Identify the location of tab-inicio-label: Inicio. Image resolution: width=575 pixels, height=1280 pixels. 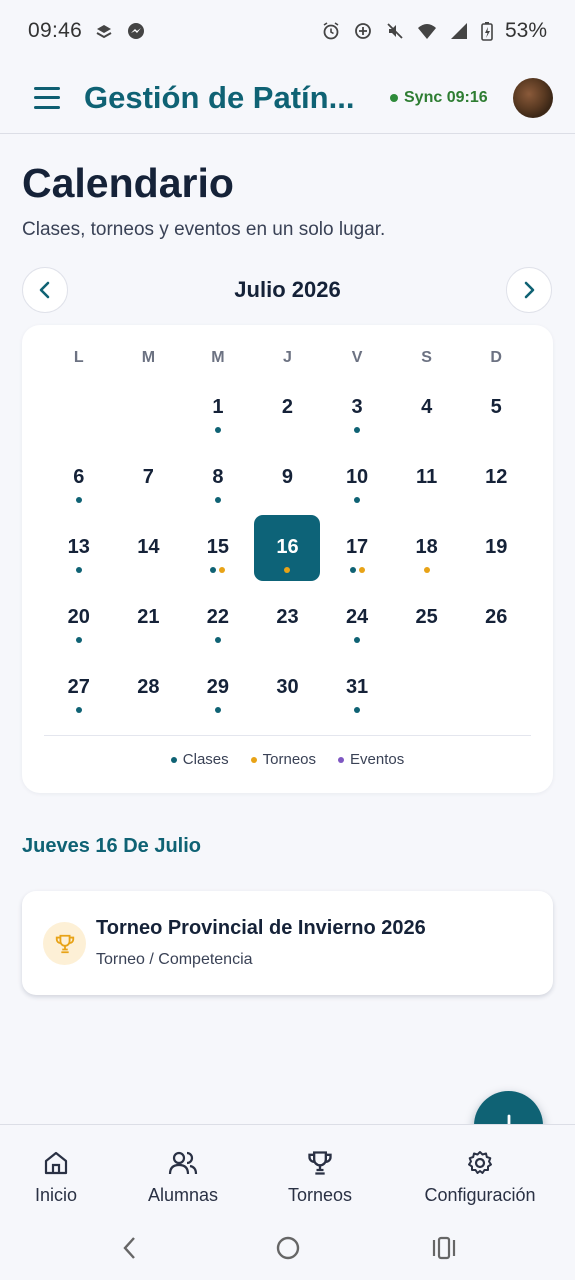
(56, 1195).